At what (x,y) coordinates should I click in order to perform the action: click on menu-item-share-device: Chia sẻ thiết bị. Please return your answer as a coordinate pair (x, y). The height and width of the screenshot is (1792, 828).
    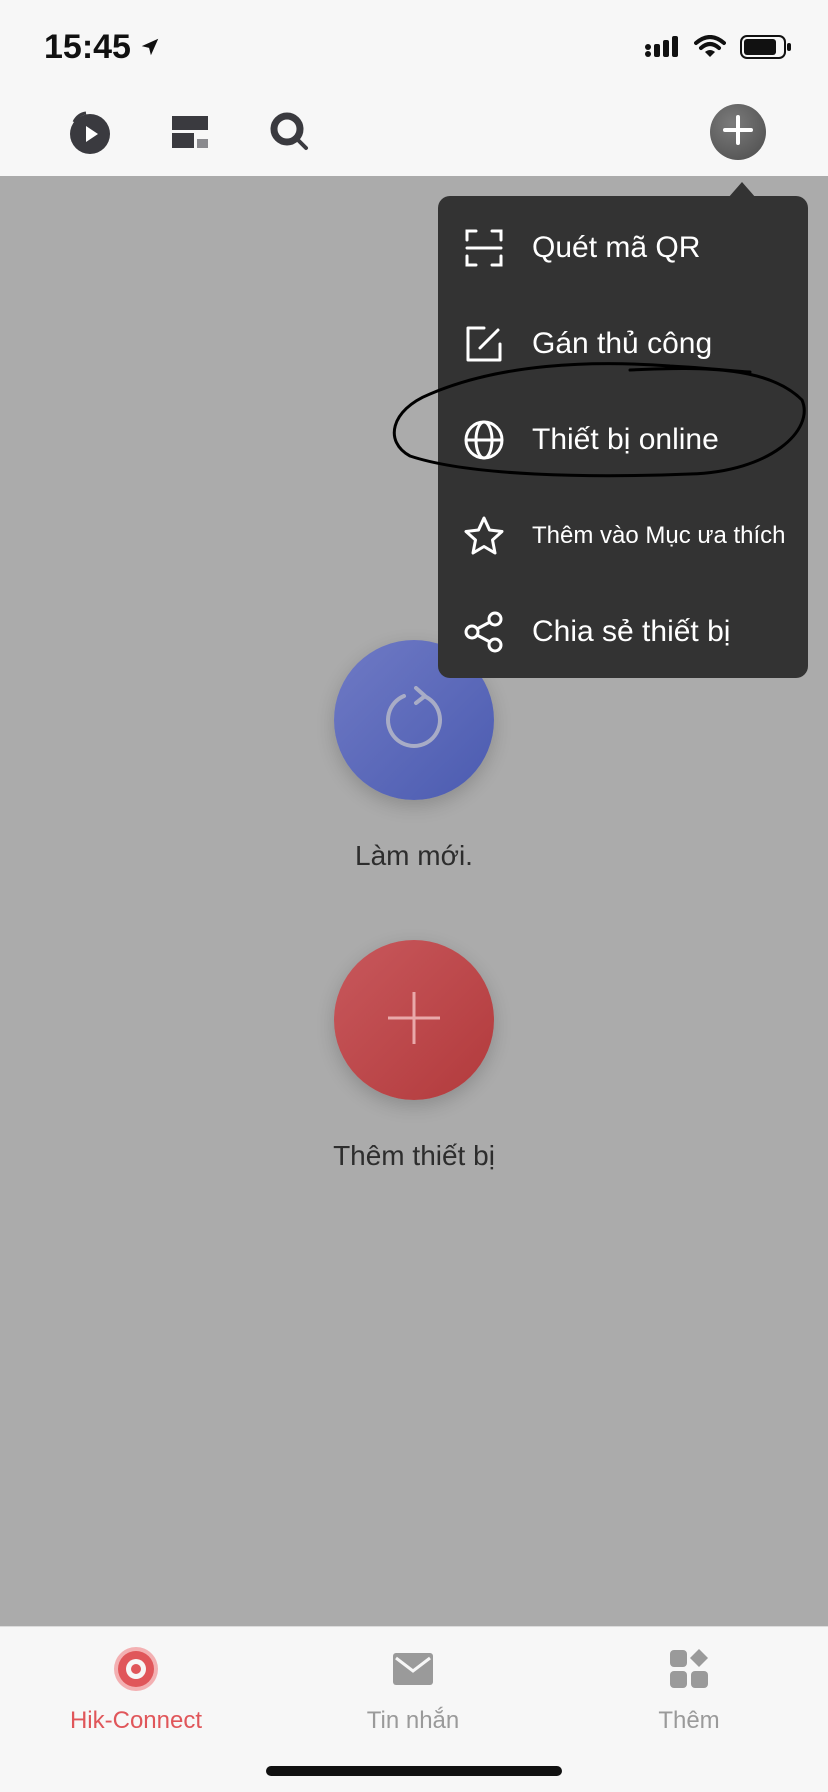
    Looking at the image, I should click on (623, 632).